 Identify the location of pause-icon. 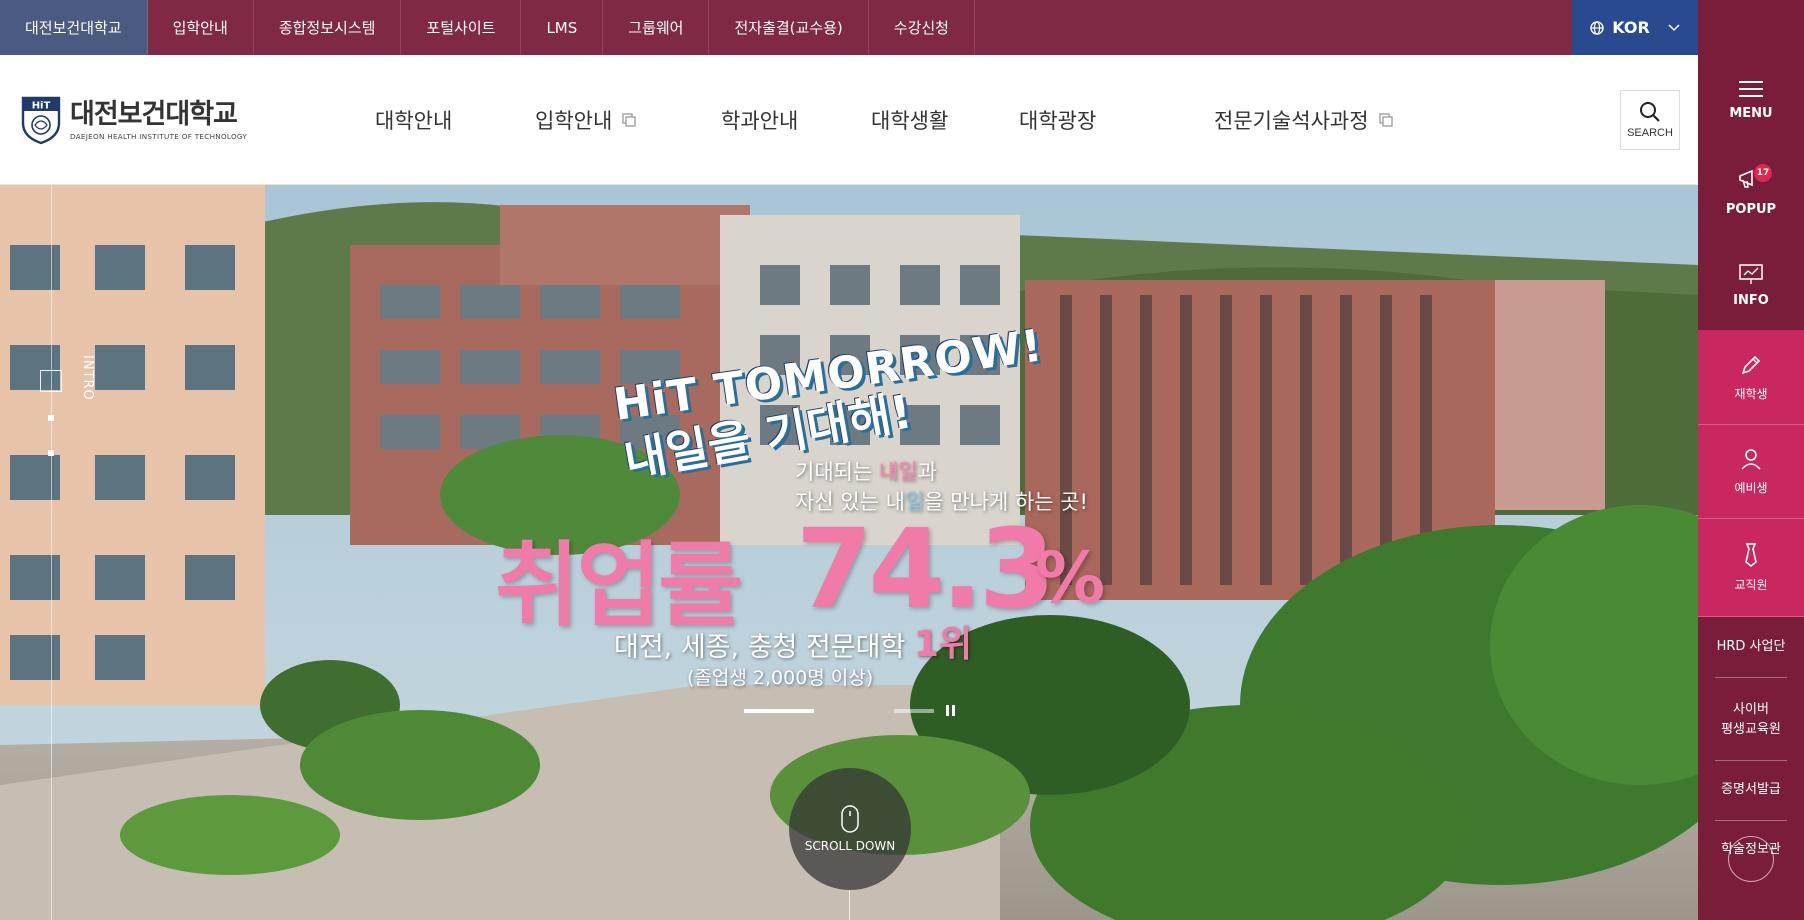
(950, 710).